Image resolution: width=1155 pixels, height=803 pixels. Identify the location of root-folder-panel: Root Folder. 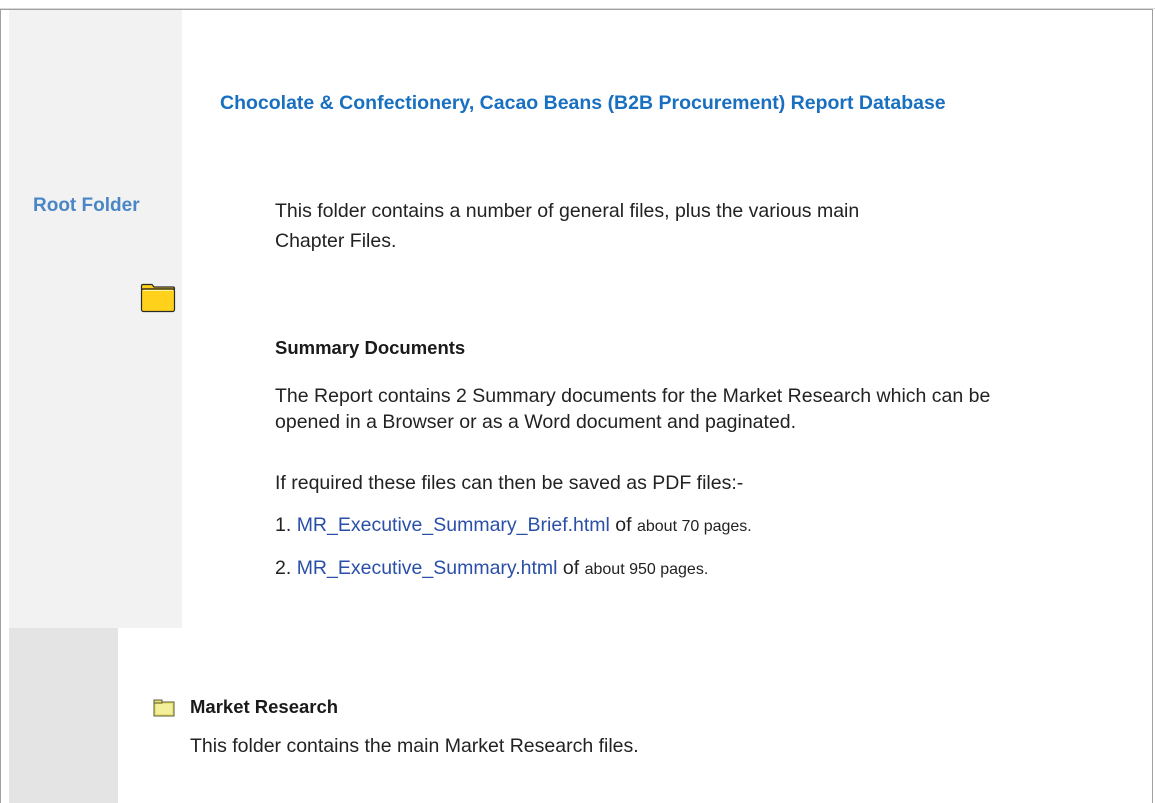
(95, 319).